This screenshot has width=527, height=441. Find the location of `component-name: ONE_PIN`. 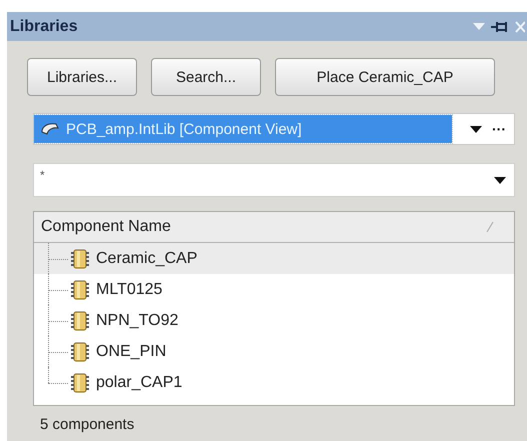

component-name: ONE_PIN is located at coordinates (131, 351).